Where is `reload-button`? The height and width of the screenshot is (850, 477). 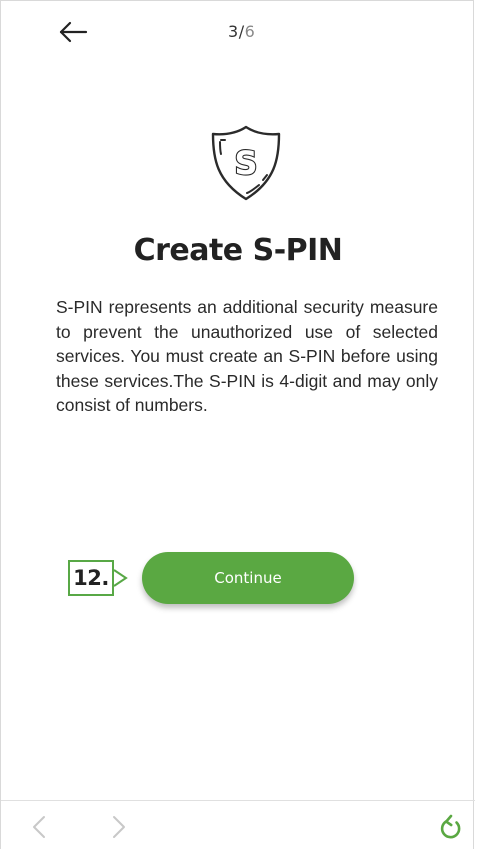
reload-button is located at coordinates (451, 827).